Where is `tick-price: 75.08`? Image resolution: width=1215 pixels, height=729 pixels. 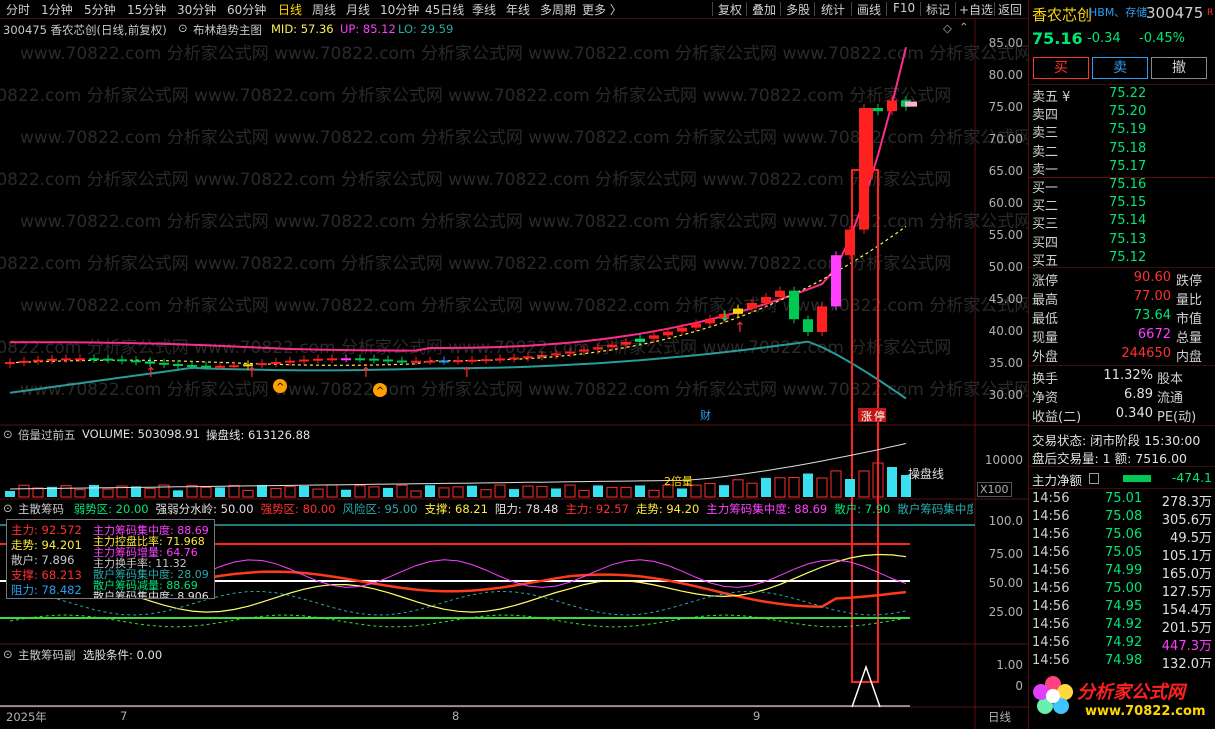 tick-price: 75.08 is located at coordinates (1124, 516).